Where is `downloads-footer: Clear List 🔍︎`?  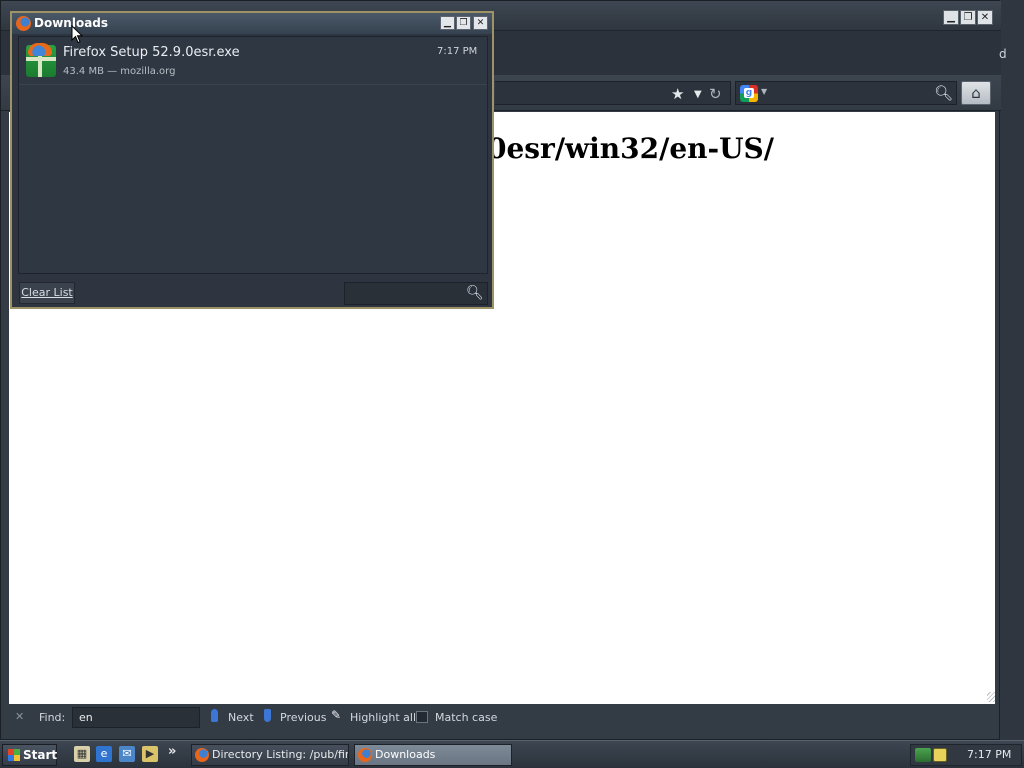
downloads-footer: Clear List 🔍︎ is located at coordinates (252, 292).